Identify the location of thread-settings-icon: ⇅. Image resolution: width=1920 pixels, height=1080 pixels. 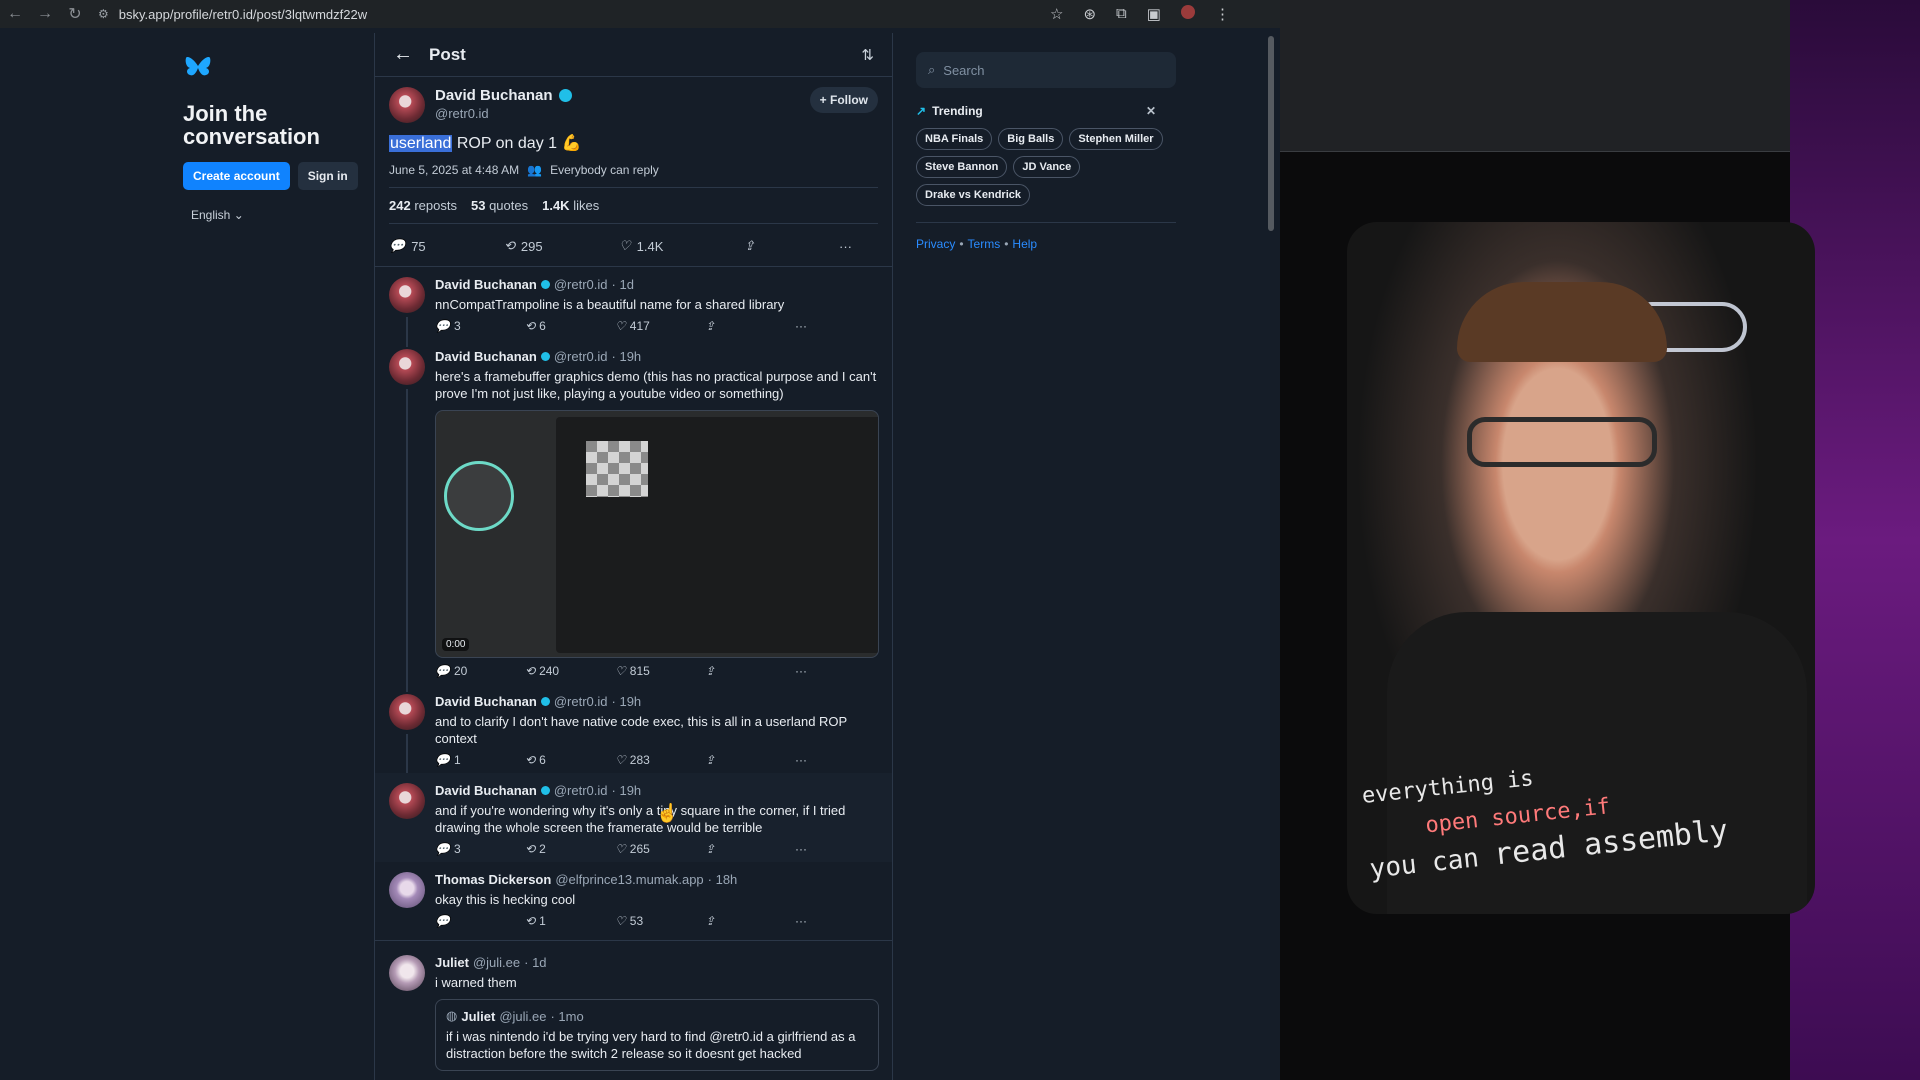
(867, 55).